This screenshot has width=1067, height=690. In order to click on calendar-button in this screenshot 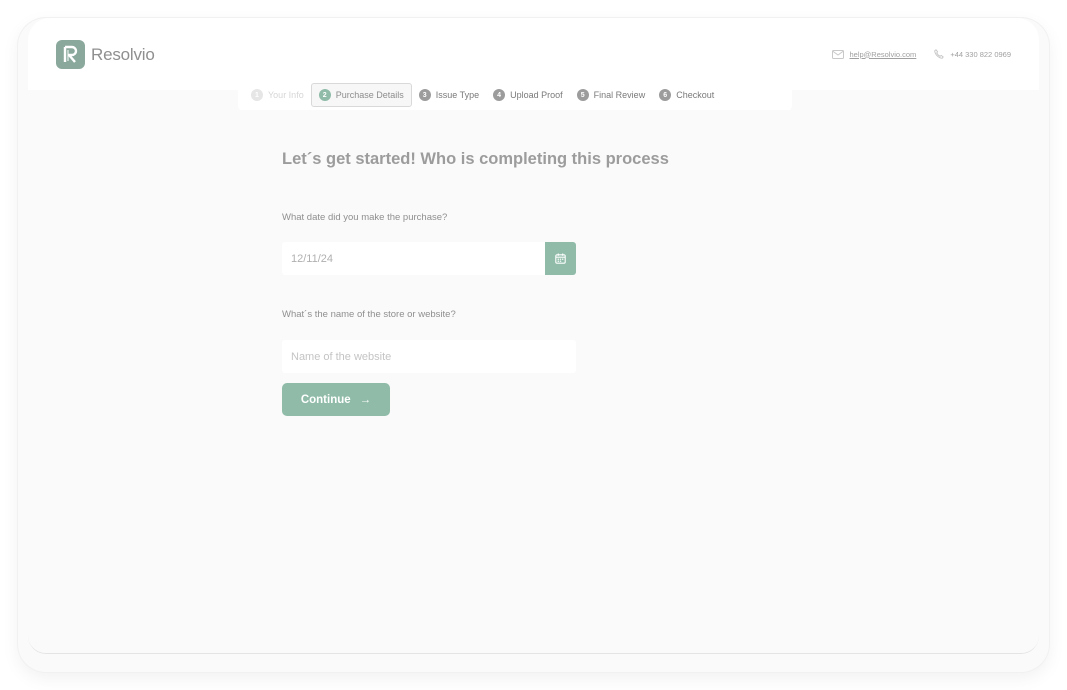, I will do `click(560, 258)`.